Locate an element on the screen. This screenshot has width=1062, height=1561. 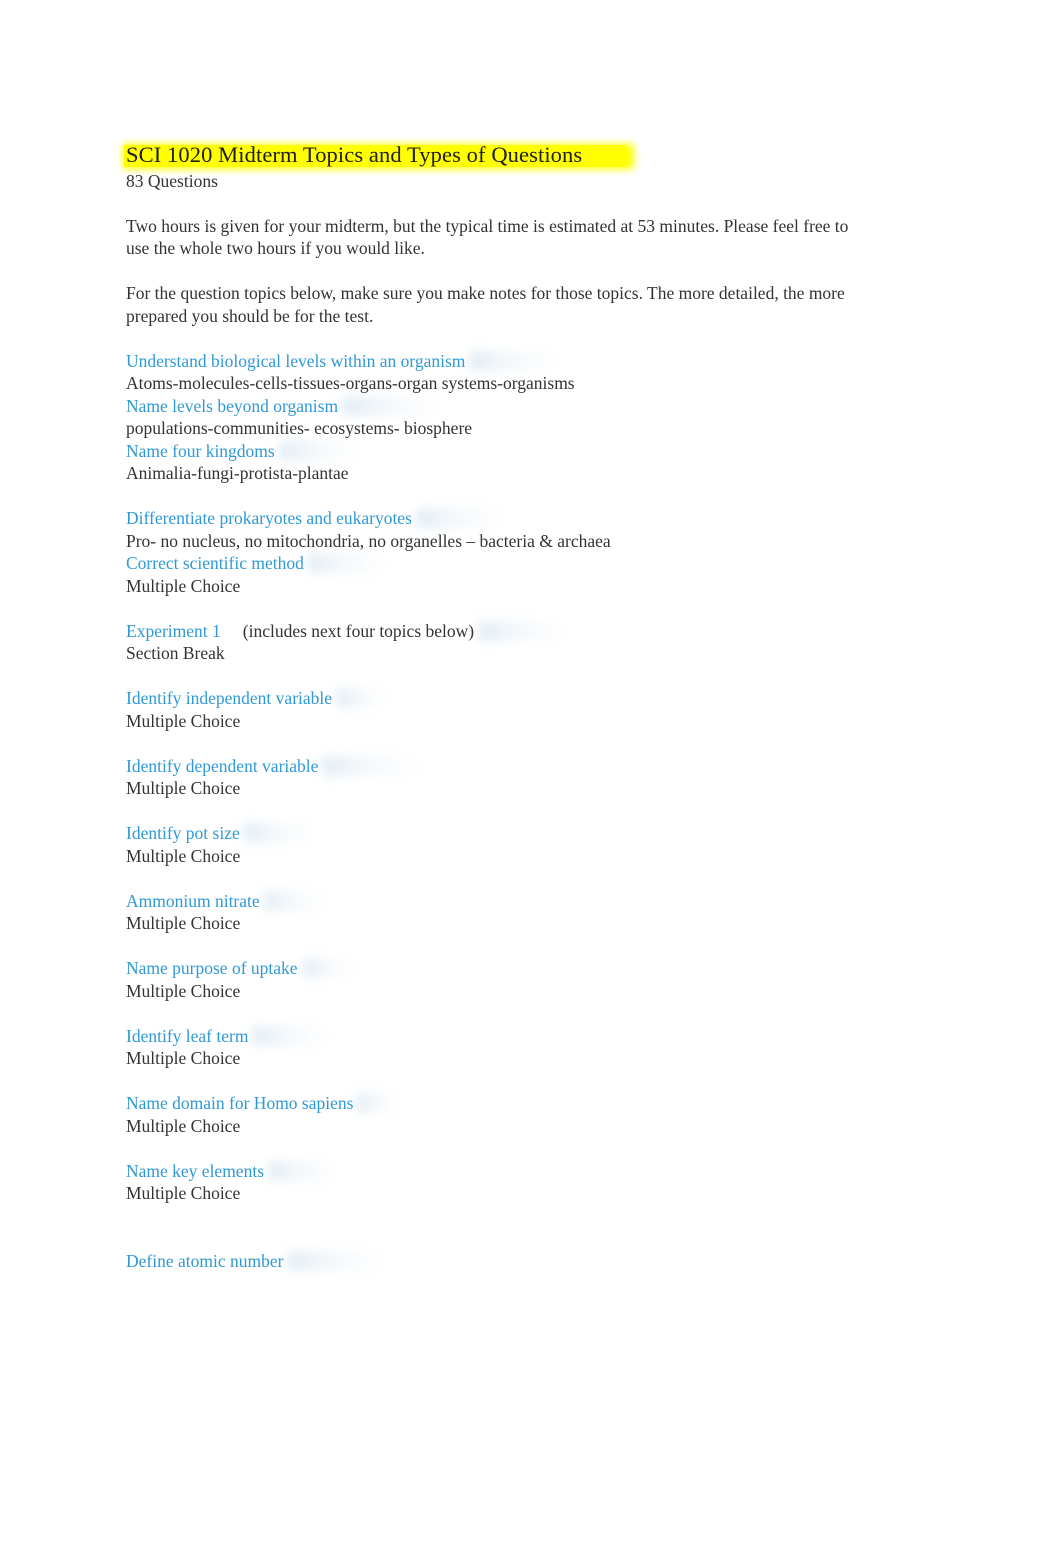
topic-heading: Ammonium nitrate is located at coordinates (224, 901).